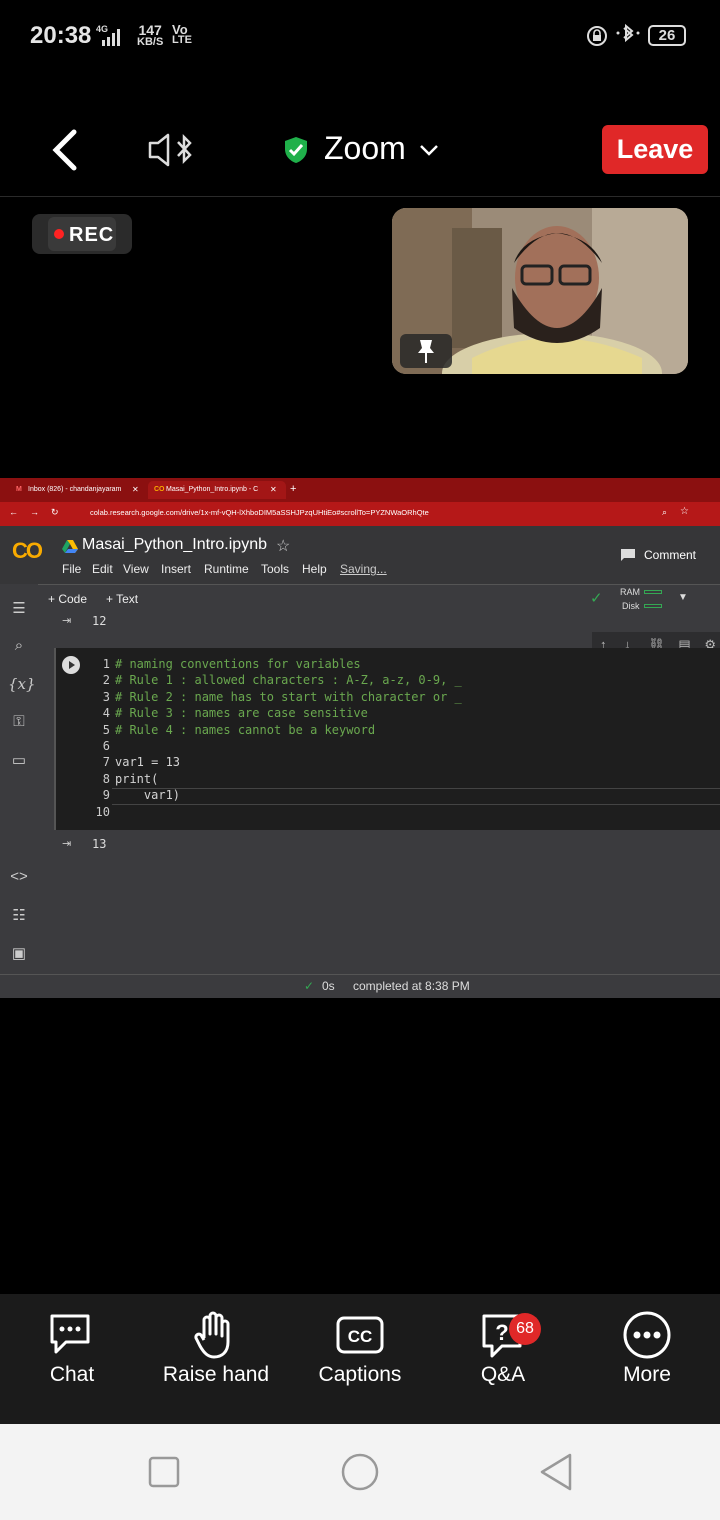 This screenshot has height=1520, width=720. I want to click on line-number: 7, so click(106, 762).